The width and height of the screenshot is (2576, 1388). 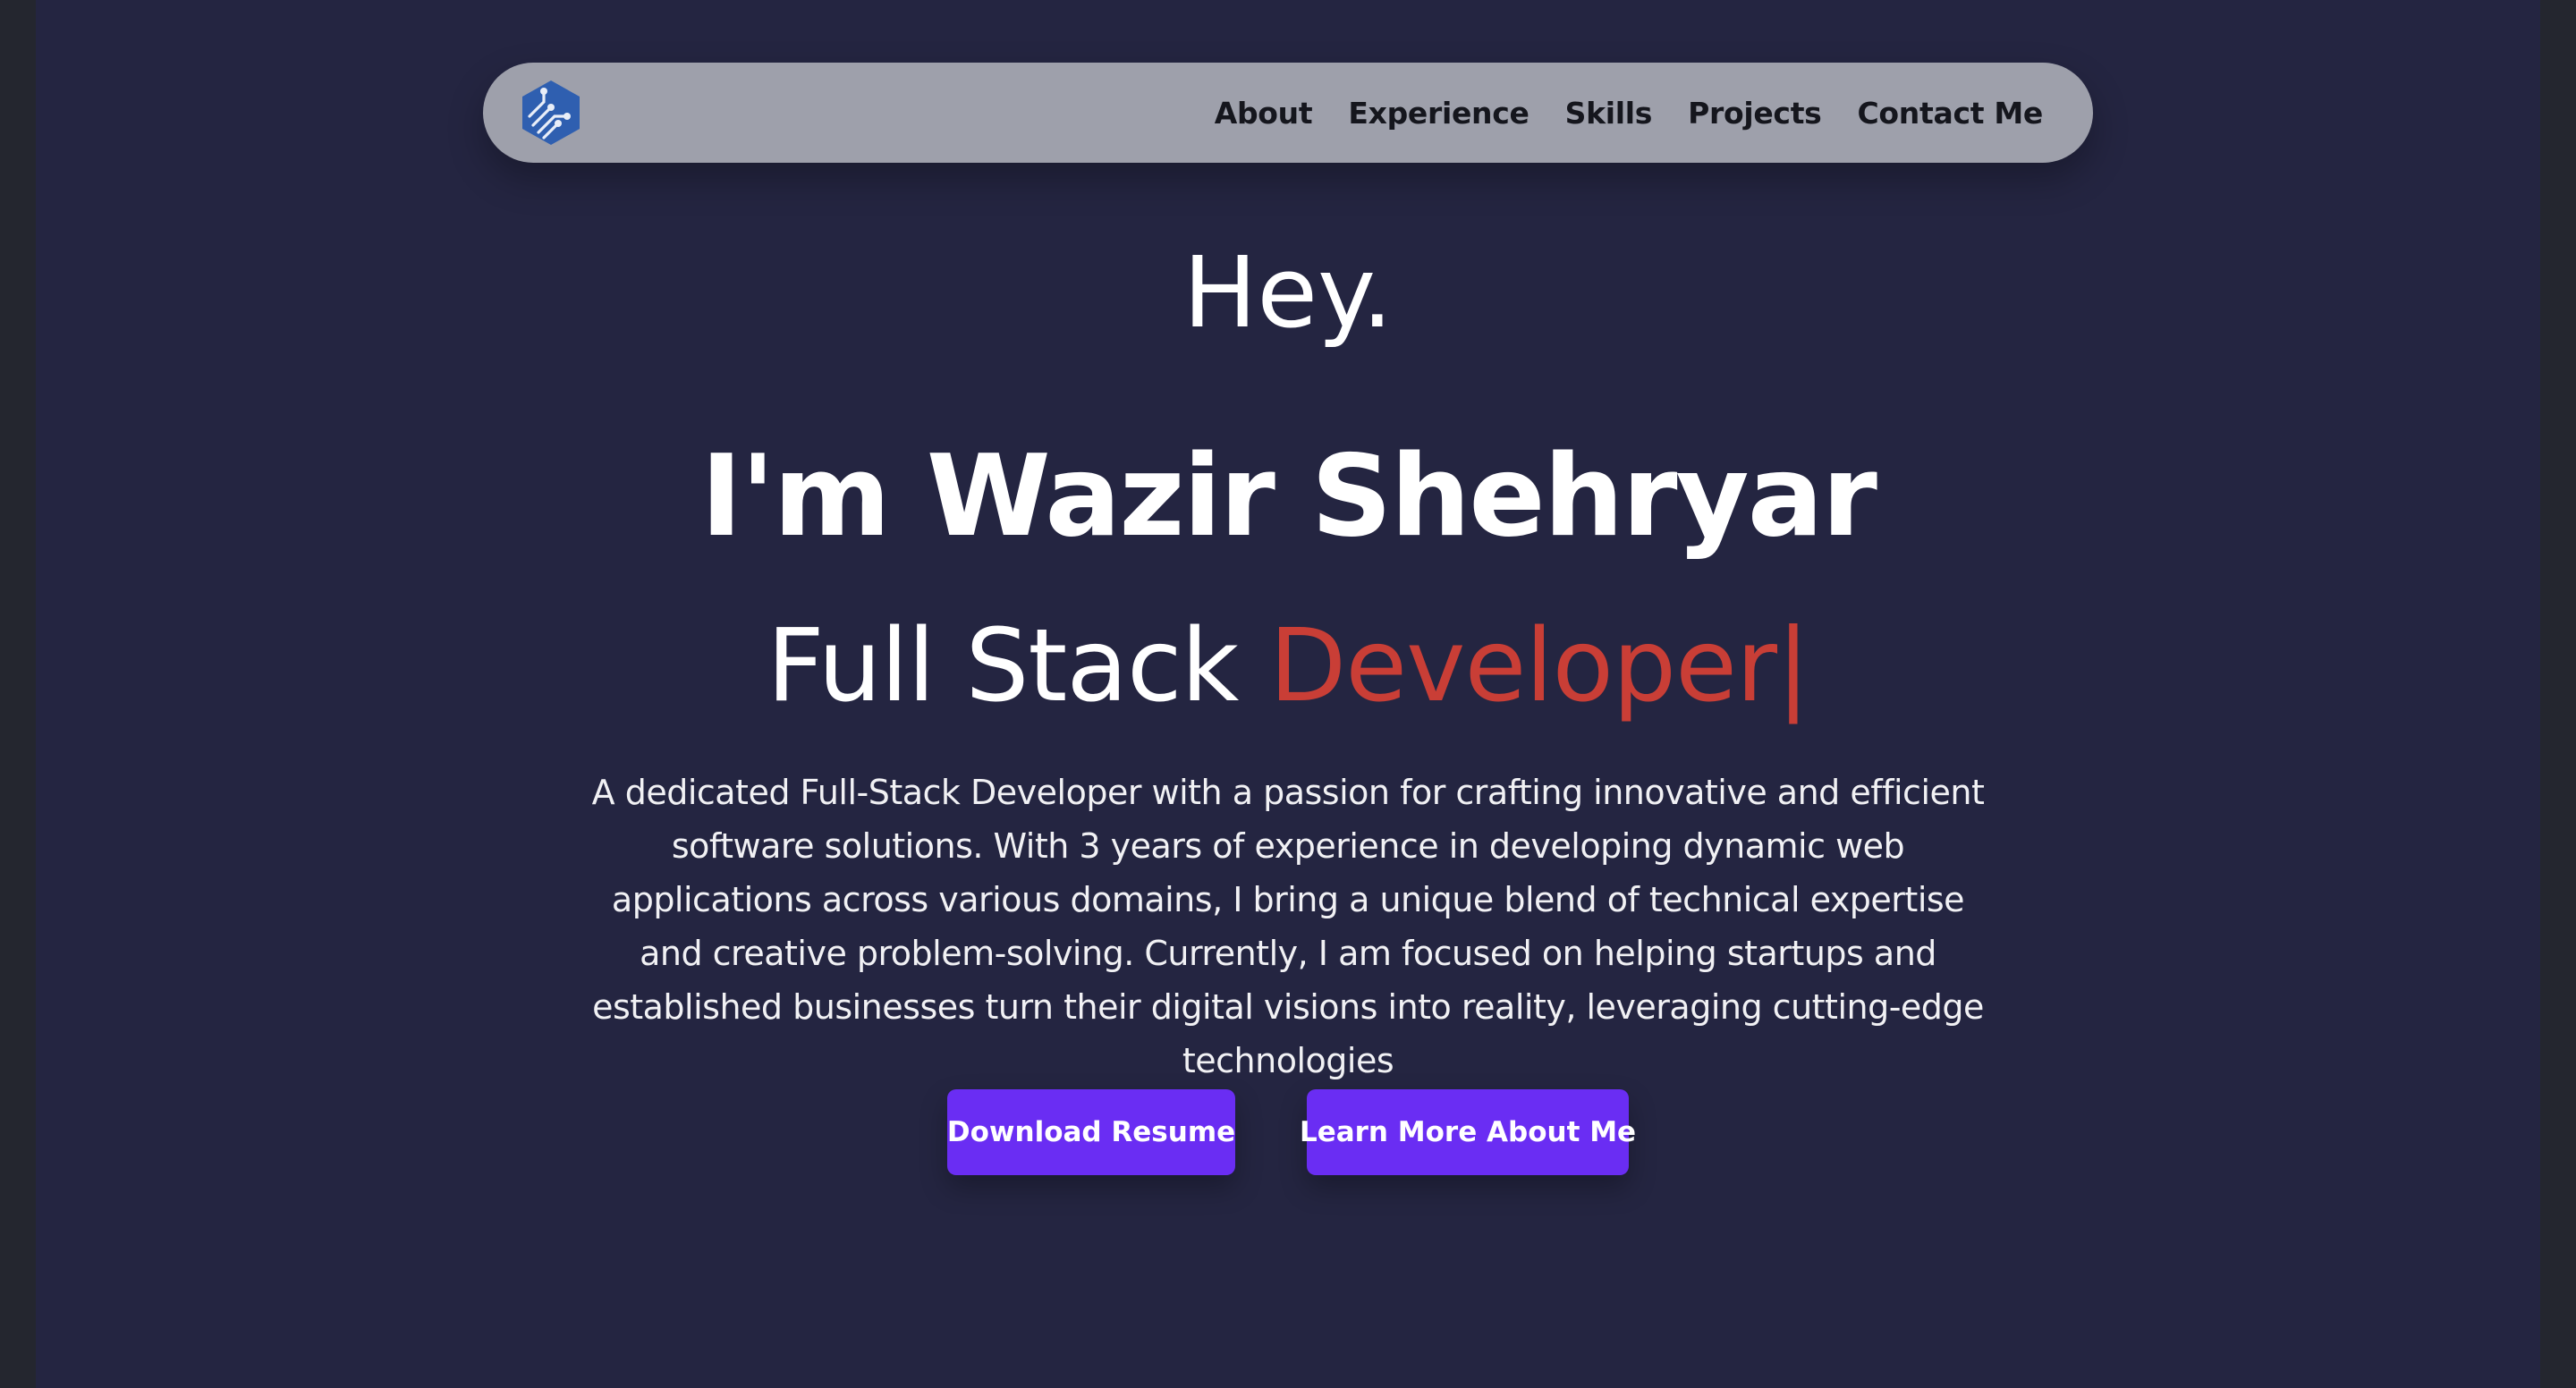 What do you see at coordinates (1468, 1132) in the screenshot?
I see `learn-more-button: Learn More About Me` at bounding box center [1468, 1132].